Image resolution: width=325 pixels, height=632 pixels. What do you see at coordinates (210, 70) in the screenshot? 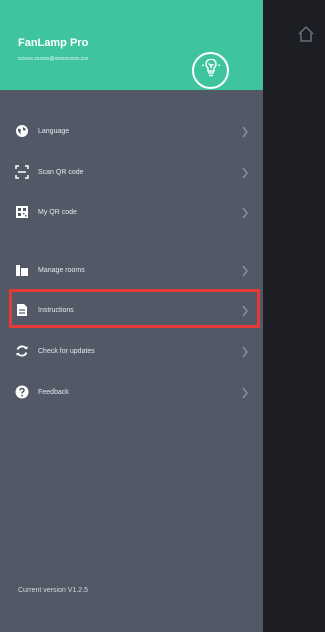
I see `fan-lamp-icon` at bounding box center [210, 70].